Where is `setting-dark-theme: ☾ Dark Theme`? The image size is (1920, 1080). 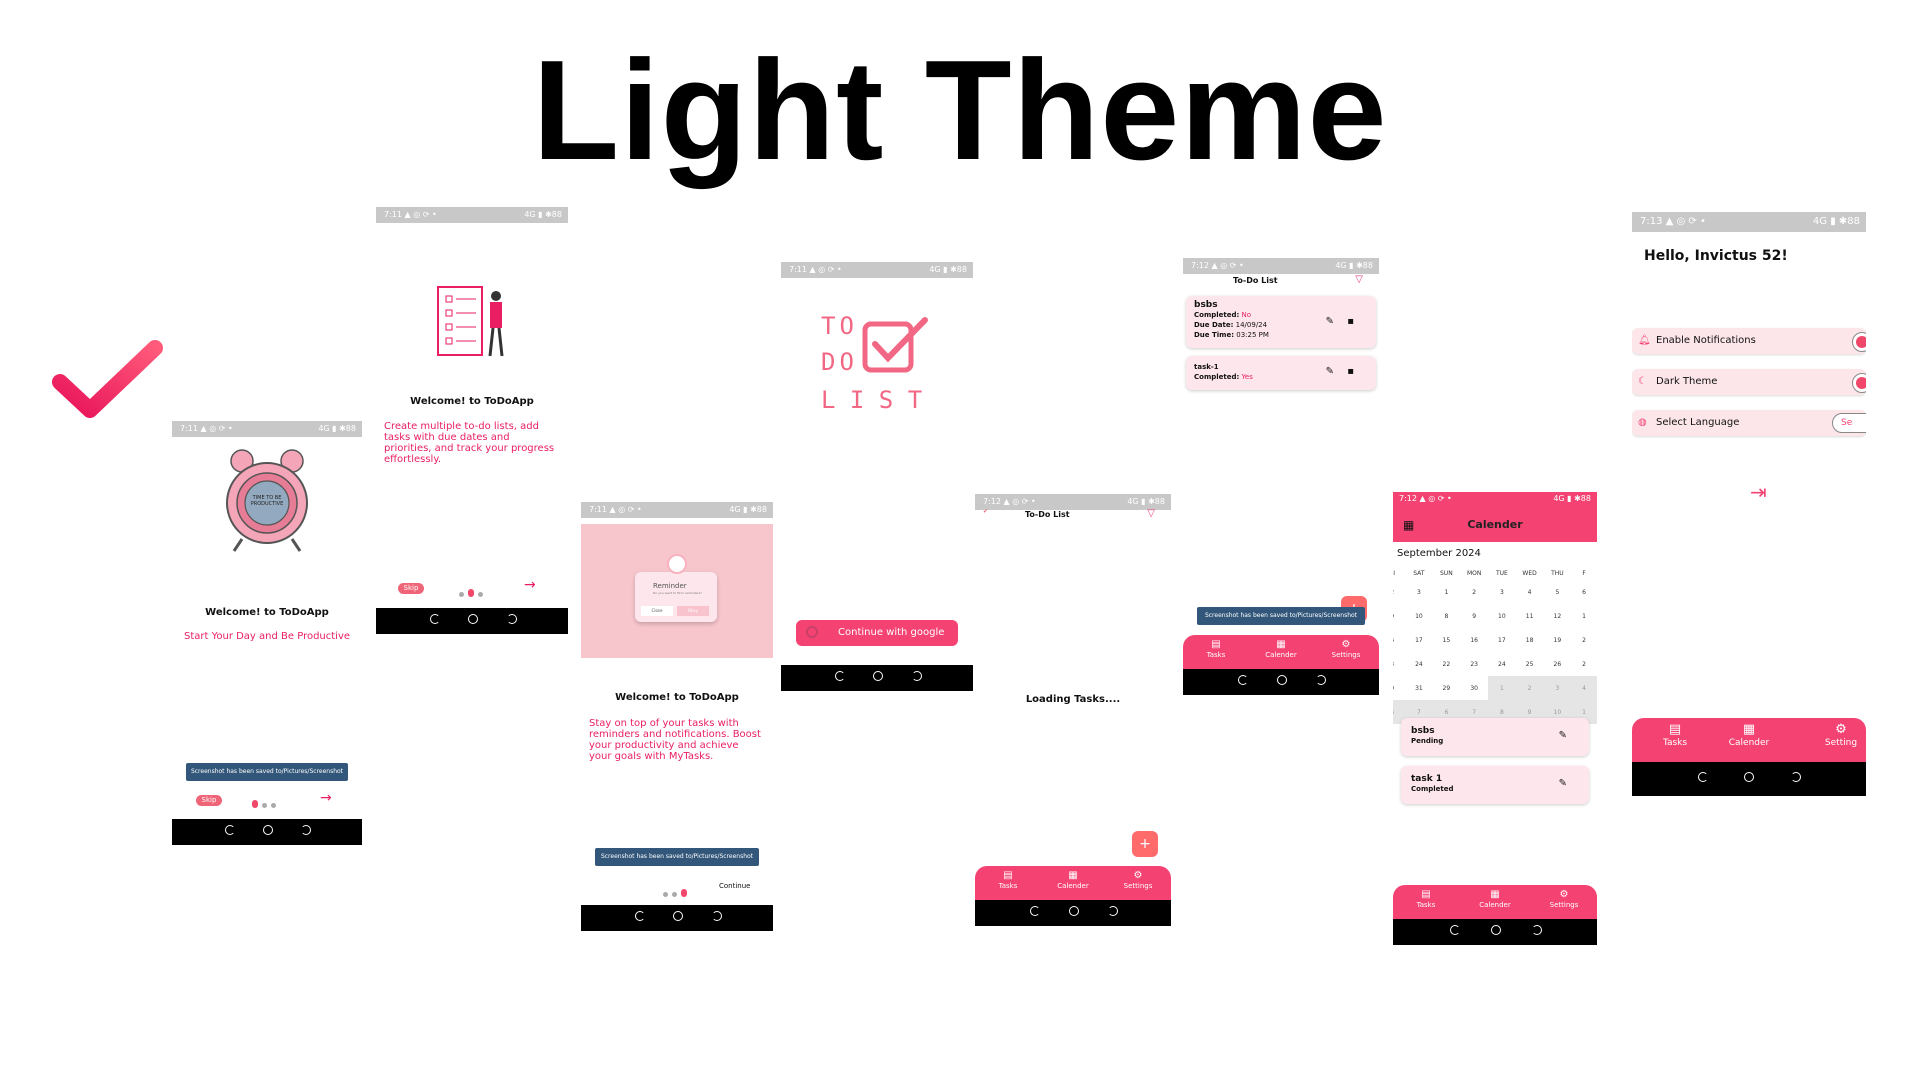 setting-dark-theme: ☾ Dark Theme is located at coordinates (1749, 382).